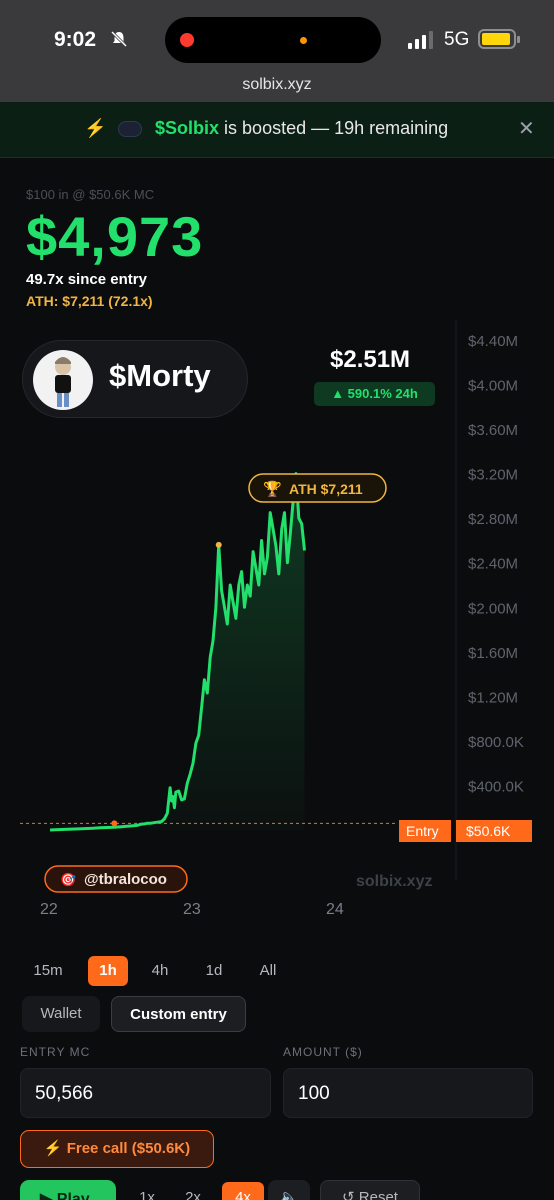  I want to click on reset-button: ↺ Reset, so click(370, 1190).